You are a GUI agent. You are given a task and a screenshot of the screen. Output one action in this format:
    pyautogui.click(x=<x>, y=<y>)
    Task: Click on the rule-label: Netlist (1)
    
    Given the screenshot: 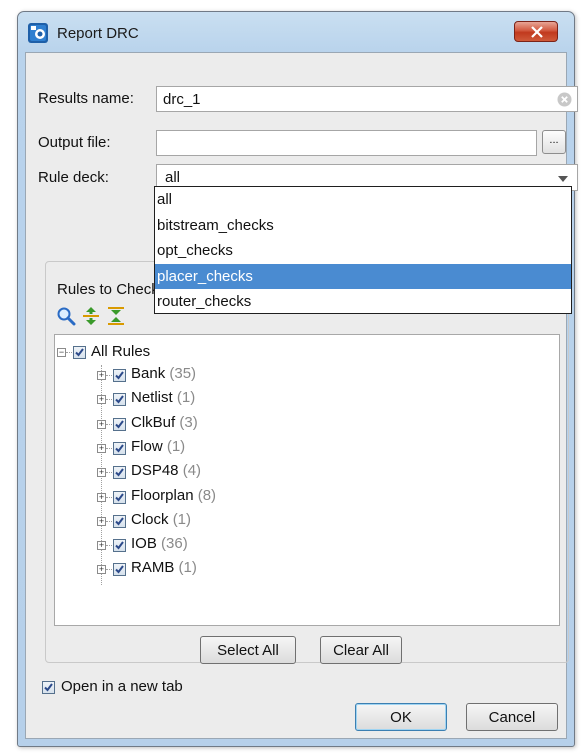 What is the action you would take?
    pyautogui.click(x=163, y=397)
    